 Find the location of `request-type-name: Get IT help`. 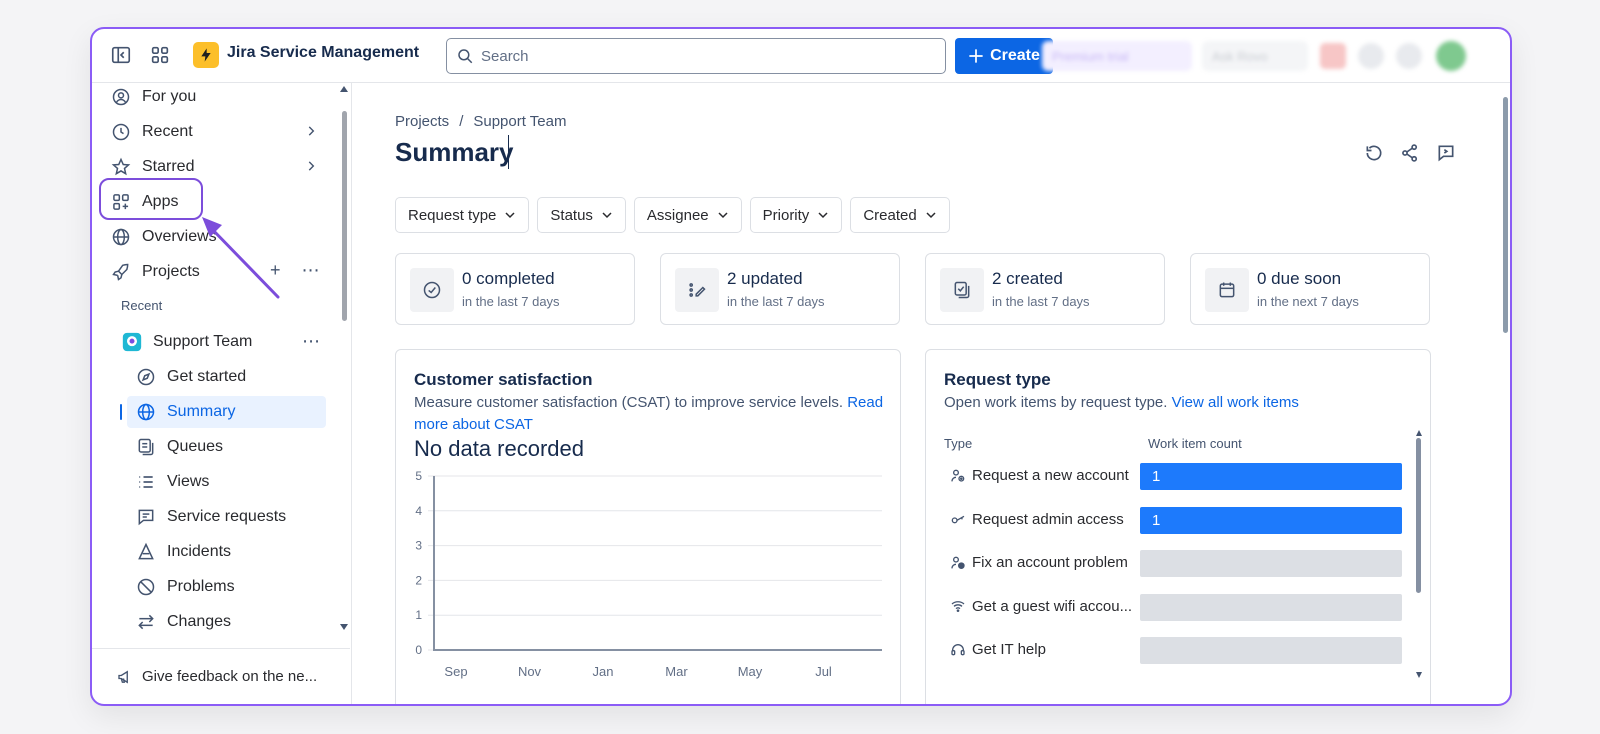

request-type-name: Get IT help is located at coordinates (1009, 649).